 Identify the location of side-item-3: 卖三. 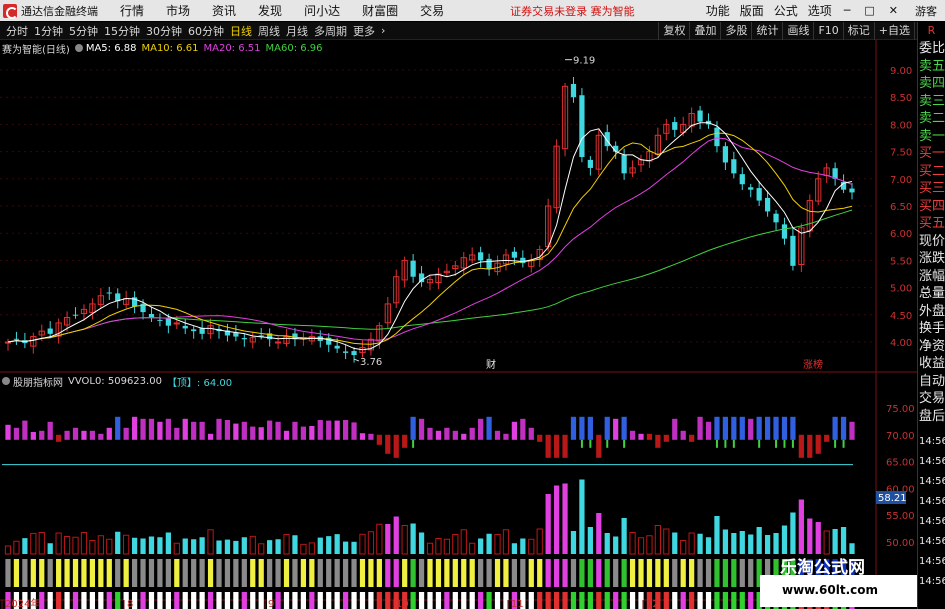
(931, 101).